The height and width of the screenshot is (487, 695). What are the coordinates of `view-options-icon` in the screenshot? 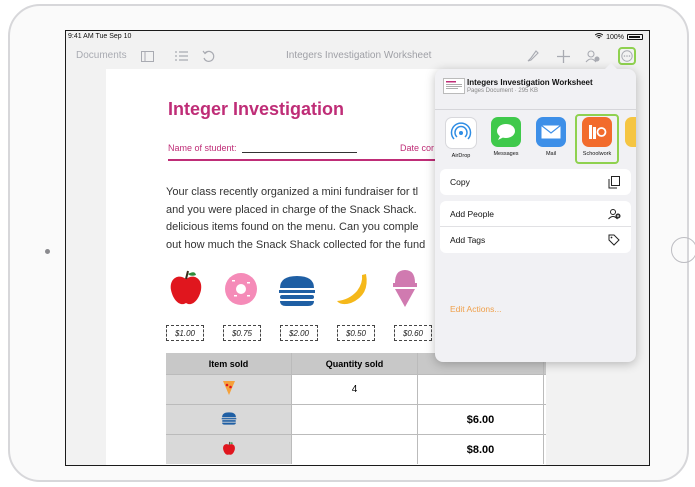 It's located at (147, 56).